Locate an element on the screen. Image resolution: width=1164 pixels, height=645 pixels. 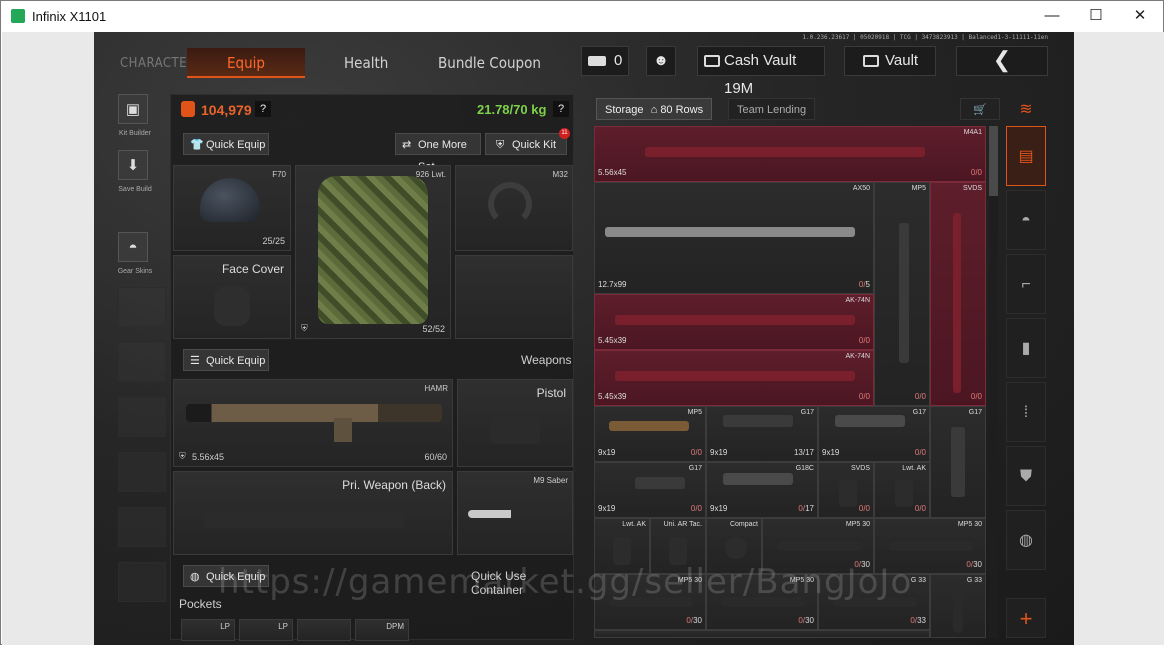
tab-storage: Storage ⌂ 80 Rows is located at coordinates (654, 109).